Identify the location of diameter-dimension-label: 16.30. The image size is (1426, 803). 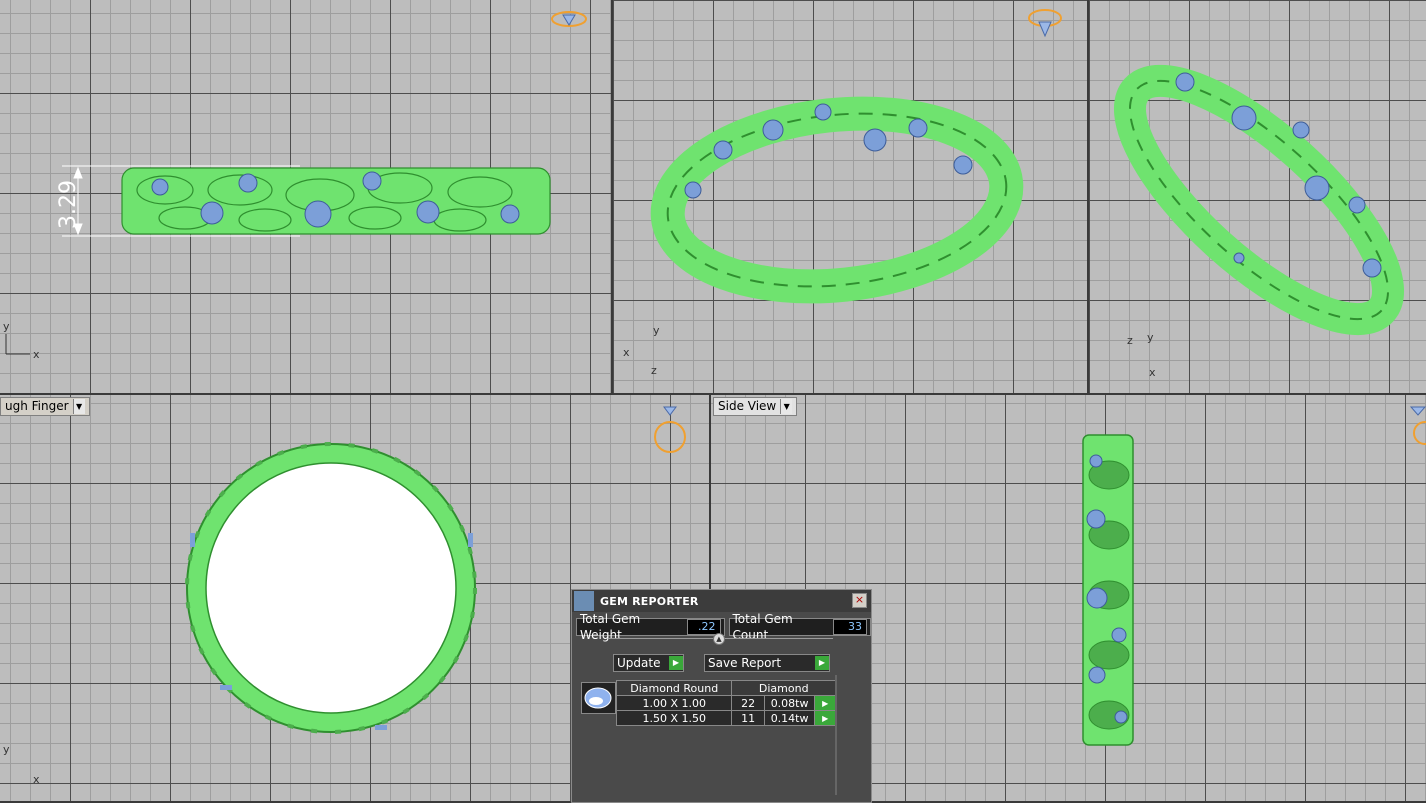
(335, 578).